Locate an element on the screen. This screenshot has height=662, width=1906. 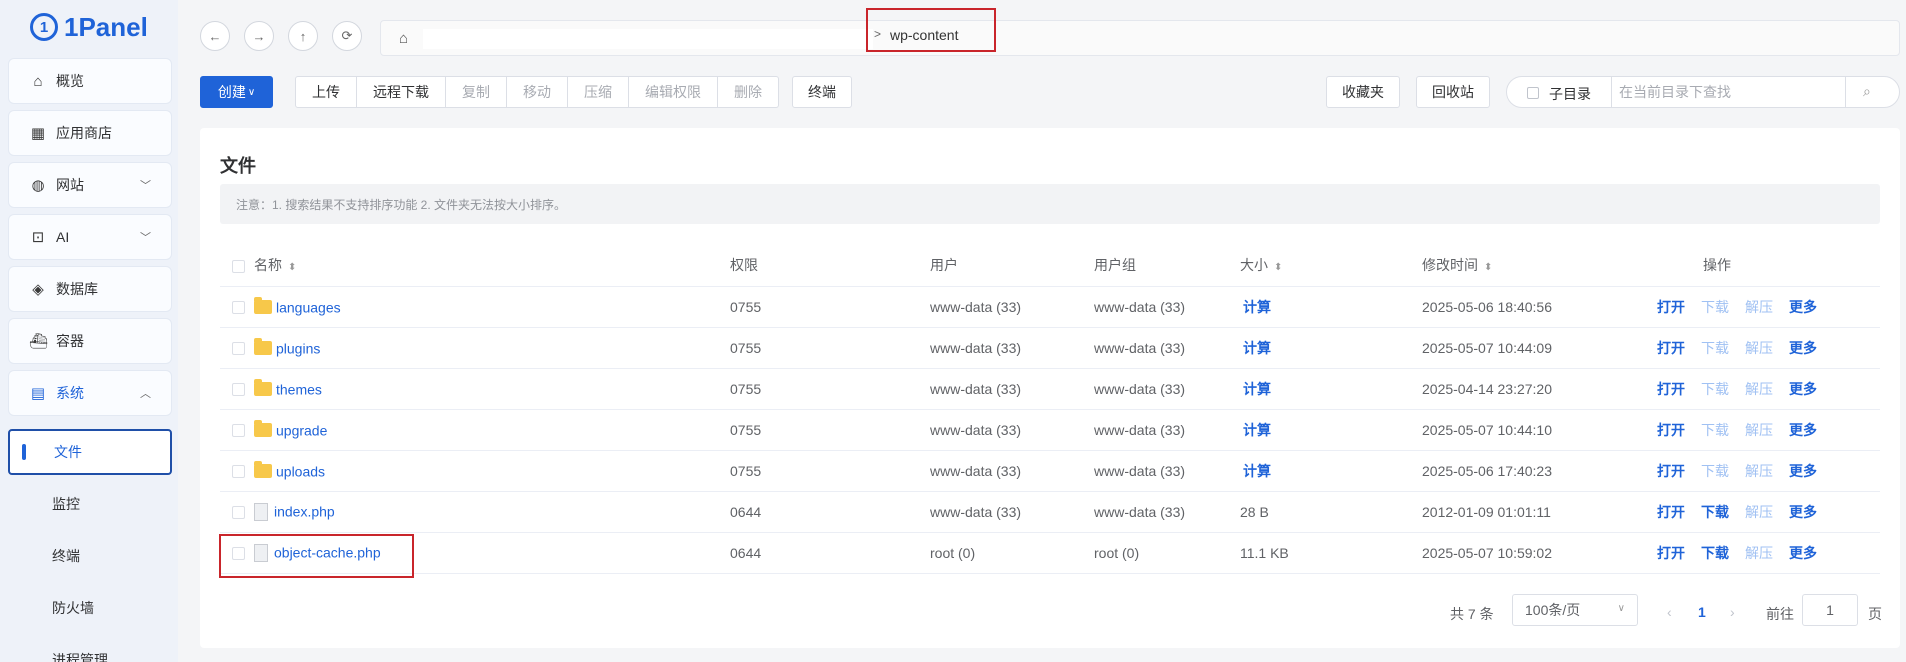
sidebar-subitem-processes: 进程管理 is located at coordinates (90, 649).